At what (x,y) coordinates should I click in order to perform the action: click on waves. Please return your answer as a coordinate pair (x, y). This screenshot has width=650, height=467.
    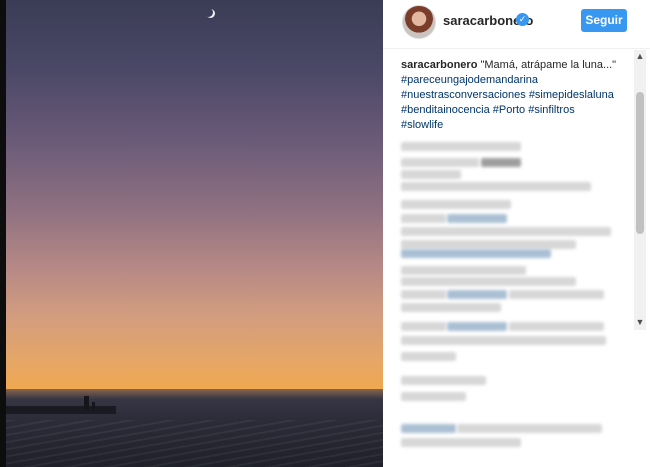
    Looking at the image, I should click on (194, 443).